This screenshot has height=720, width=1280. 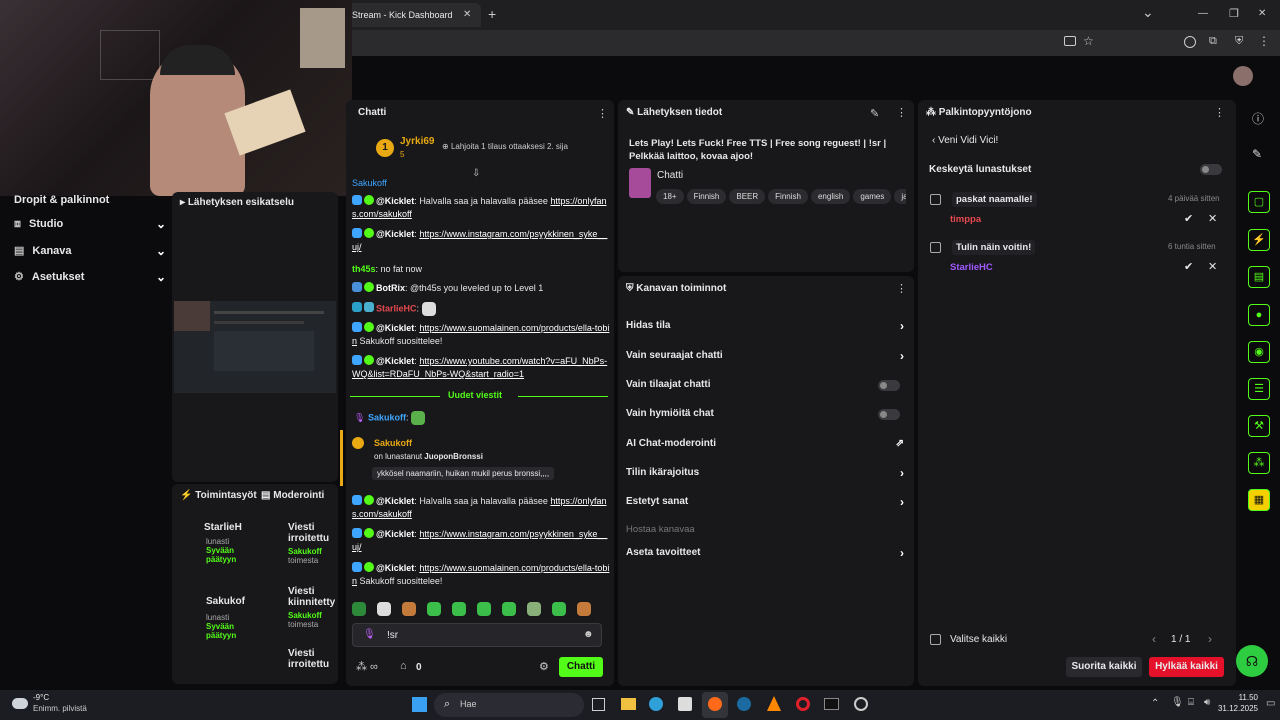 What do you see at coordinates (41, 697) in the screenshot?
I see `weather-temp: -9°C` at bounding box center [41, 697].